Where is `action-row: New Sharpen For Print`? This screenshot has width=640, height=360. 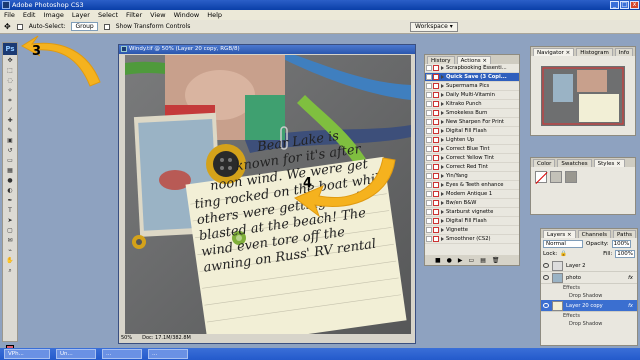
action-row: New Sharpen For Print is located at coordinates (472, 122).